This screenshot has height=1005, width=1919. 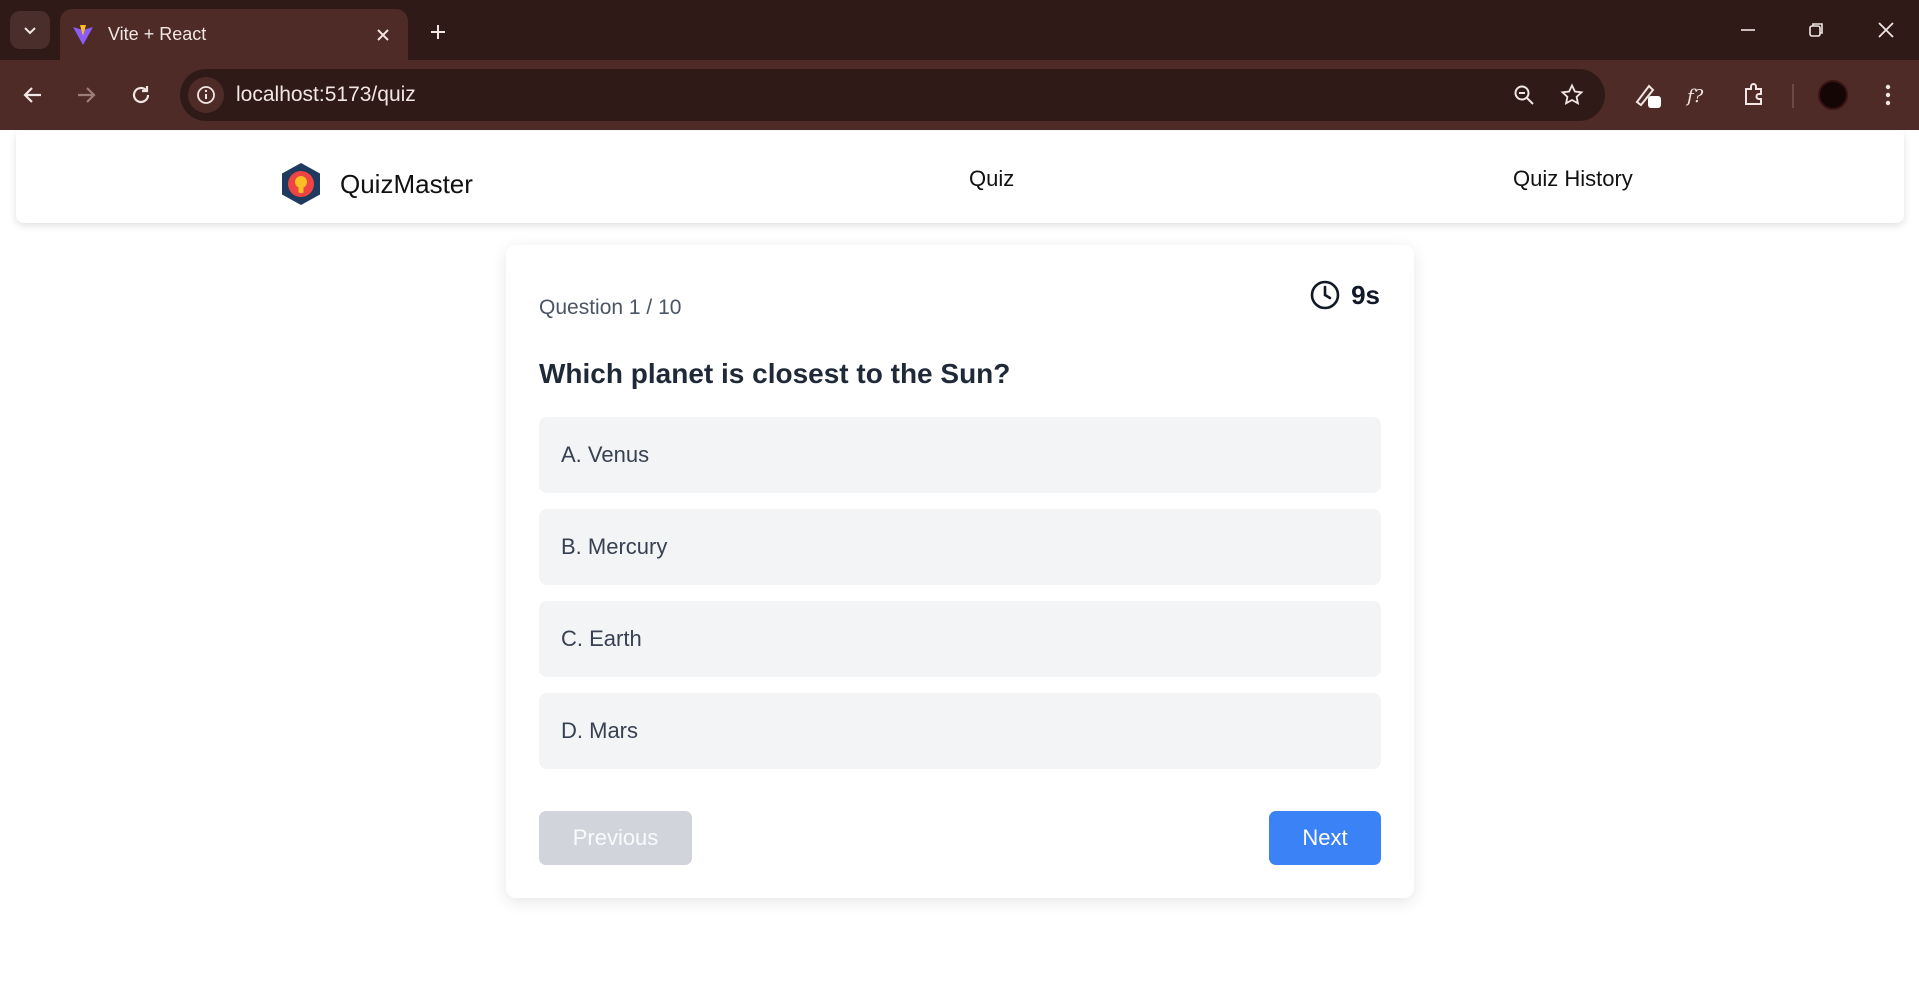 I want to click on previous-button: Previous, so click(x=615, y=838).